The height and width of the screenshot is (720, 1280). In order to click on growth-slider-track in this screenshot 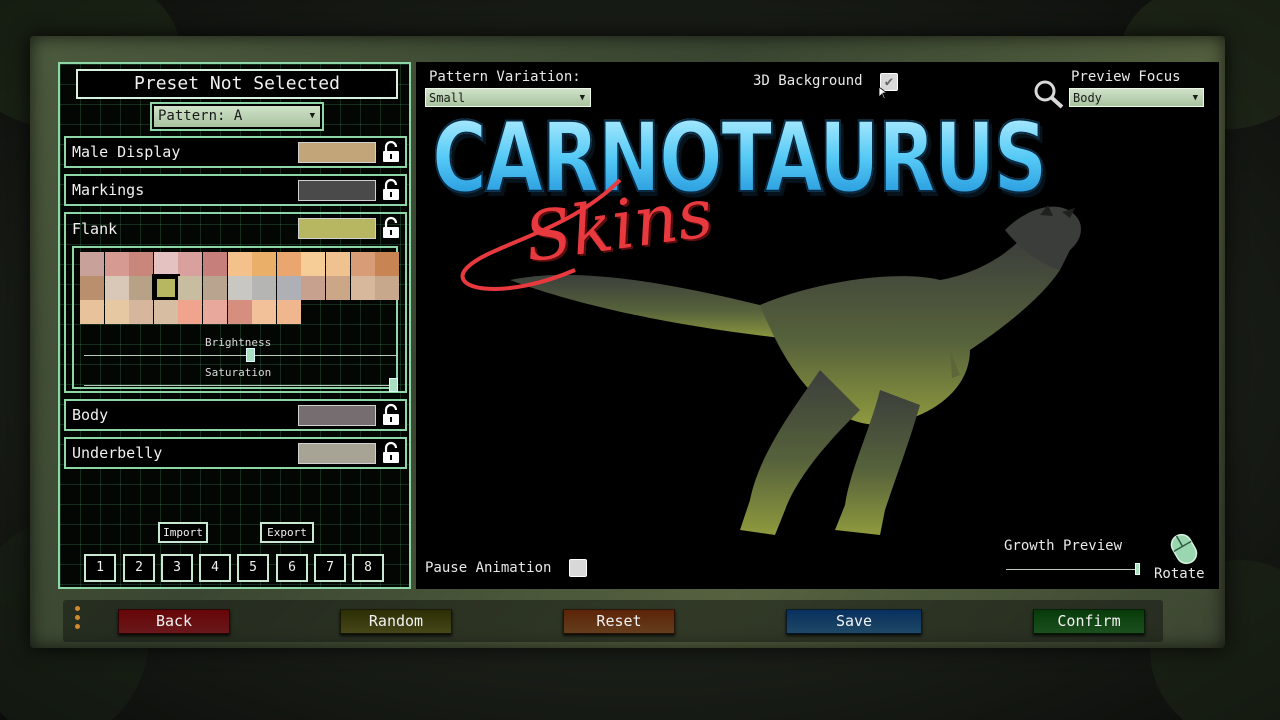, I will do `click(1073, 569)`.